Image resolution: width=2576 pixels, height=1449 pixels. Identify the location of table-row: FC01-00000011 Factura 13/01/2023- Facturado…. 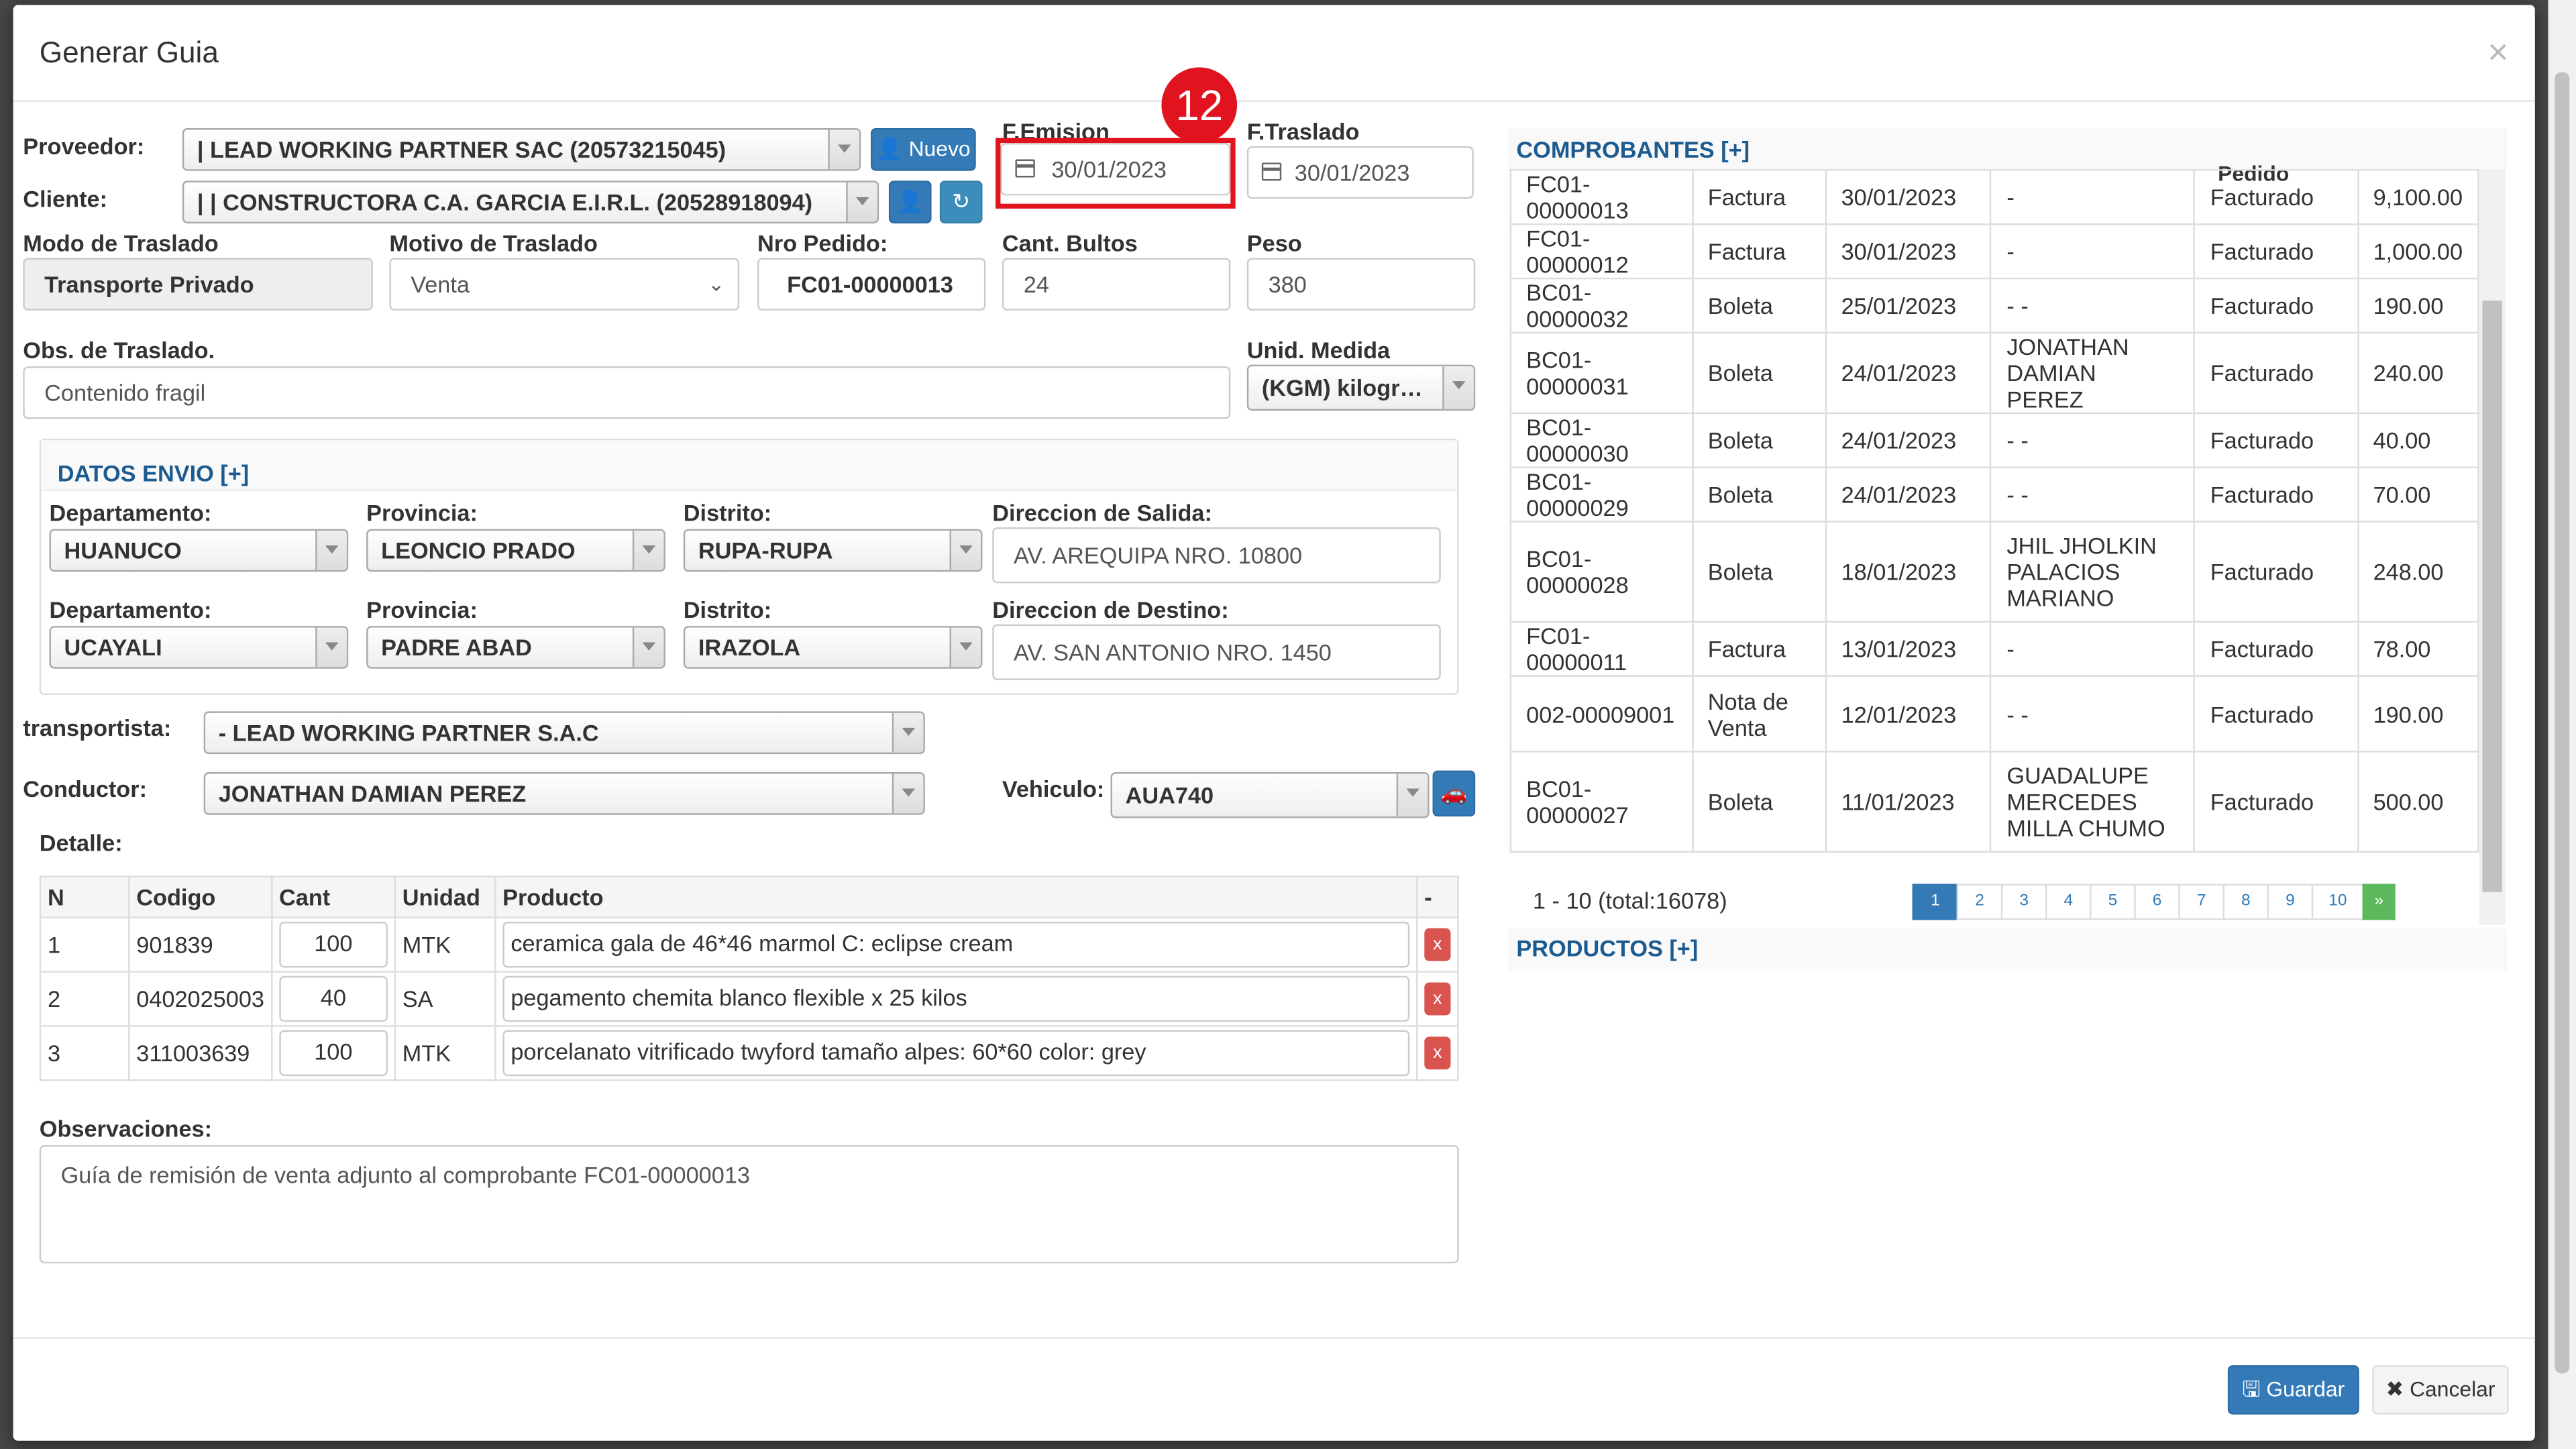
(1994, 649).